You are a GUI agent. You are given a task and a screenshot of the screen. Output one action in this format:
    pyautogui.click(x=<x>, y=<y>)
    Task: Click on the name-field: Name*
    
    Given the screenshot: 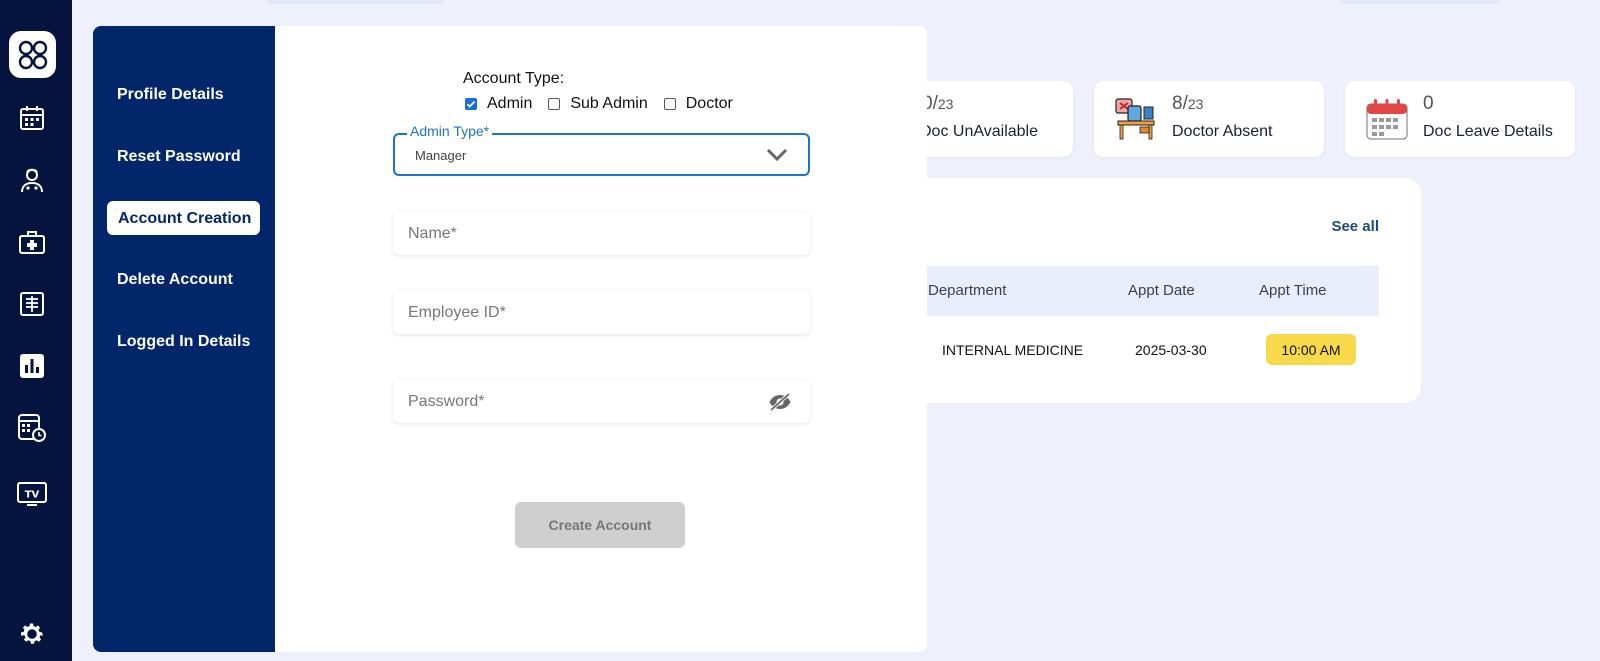 What is the action you would take?
    pyautogui.click(x=601, y=233)
    